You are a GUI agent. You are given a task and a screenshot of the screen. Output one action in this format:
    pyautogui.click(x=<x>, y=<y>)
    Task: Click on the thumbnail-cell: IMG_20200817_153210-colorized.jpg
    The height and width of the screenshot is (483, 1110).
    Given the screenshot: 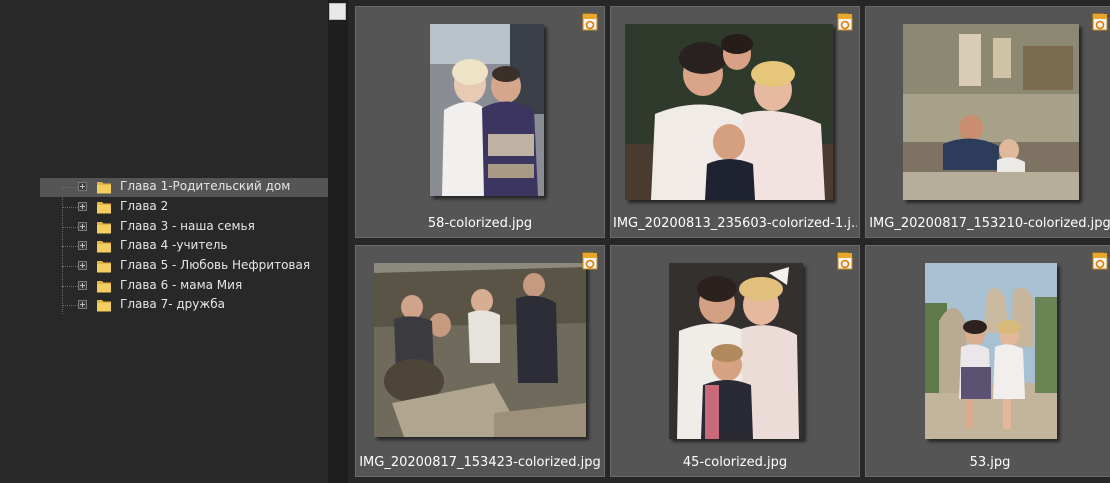 What is the action you would take?
    pyautogui.click(x=987, y=122)
    